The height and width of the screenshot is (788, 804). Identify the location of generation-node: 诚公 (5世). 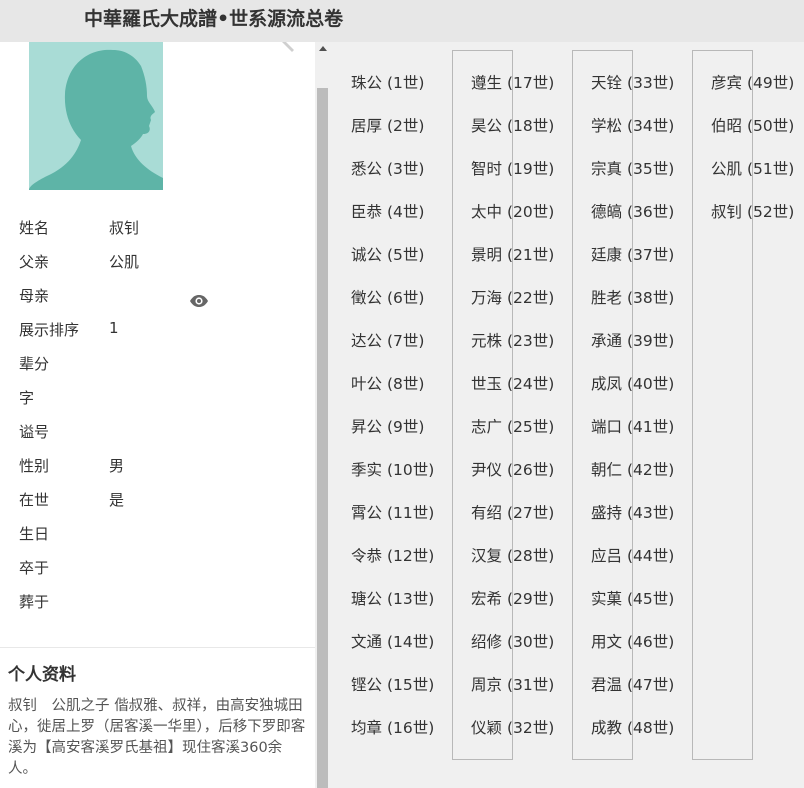
(387, 255).